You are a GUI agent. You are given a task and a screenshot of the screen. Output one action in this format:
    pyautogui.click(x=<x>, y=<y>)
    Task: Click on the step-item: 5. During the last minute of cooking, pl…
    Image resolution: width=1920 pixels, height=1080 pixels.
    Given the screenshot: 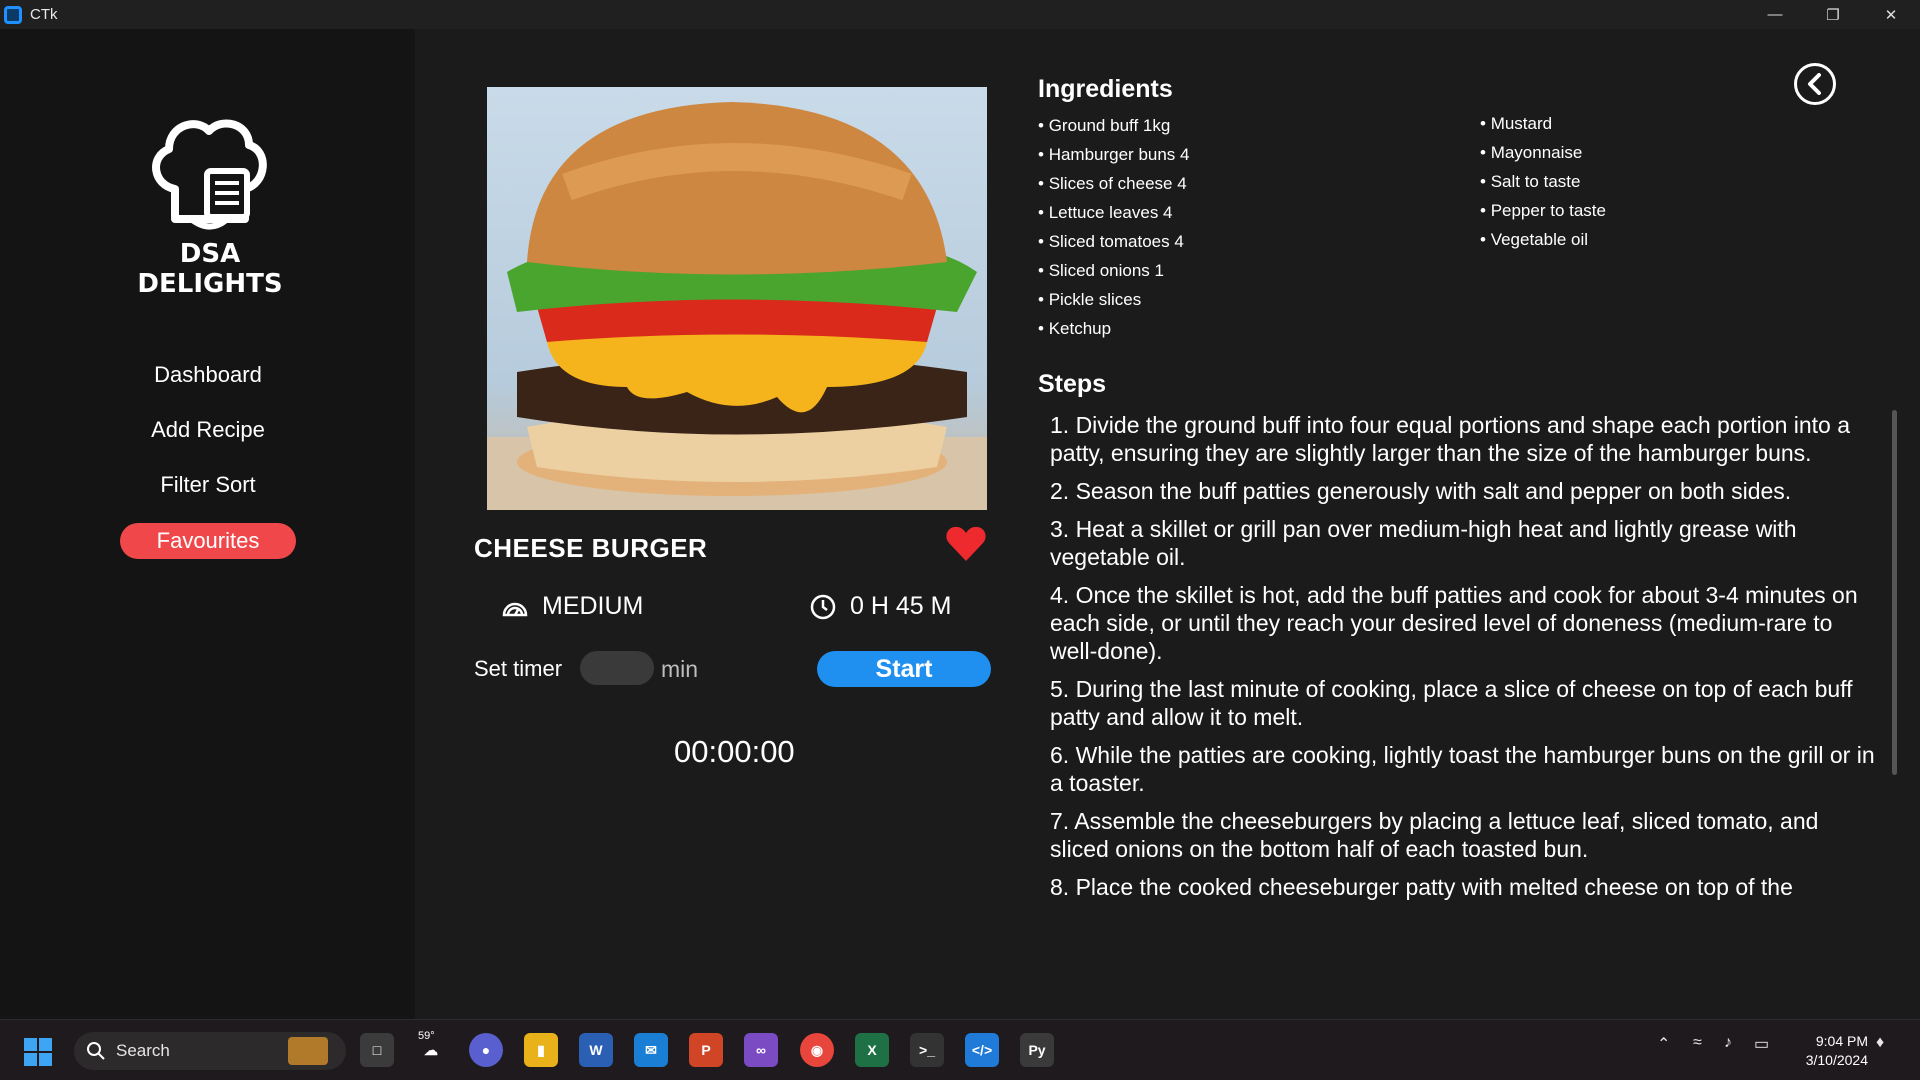 What is the action you would take?
    pyautogui.click(x=1451, y=703)
    